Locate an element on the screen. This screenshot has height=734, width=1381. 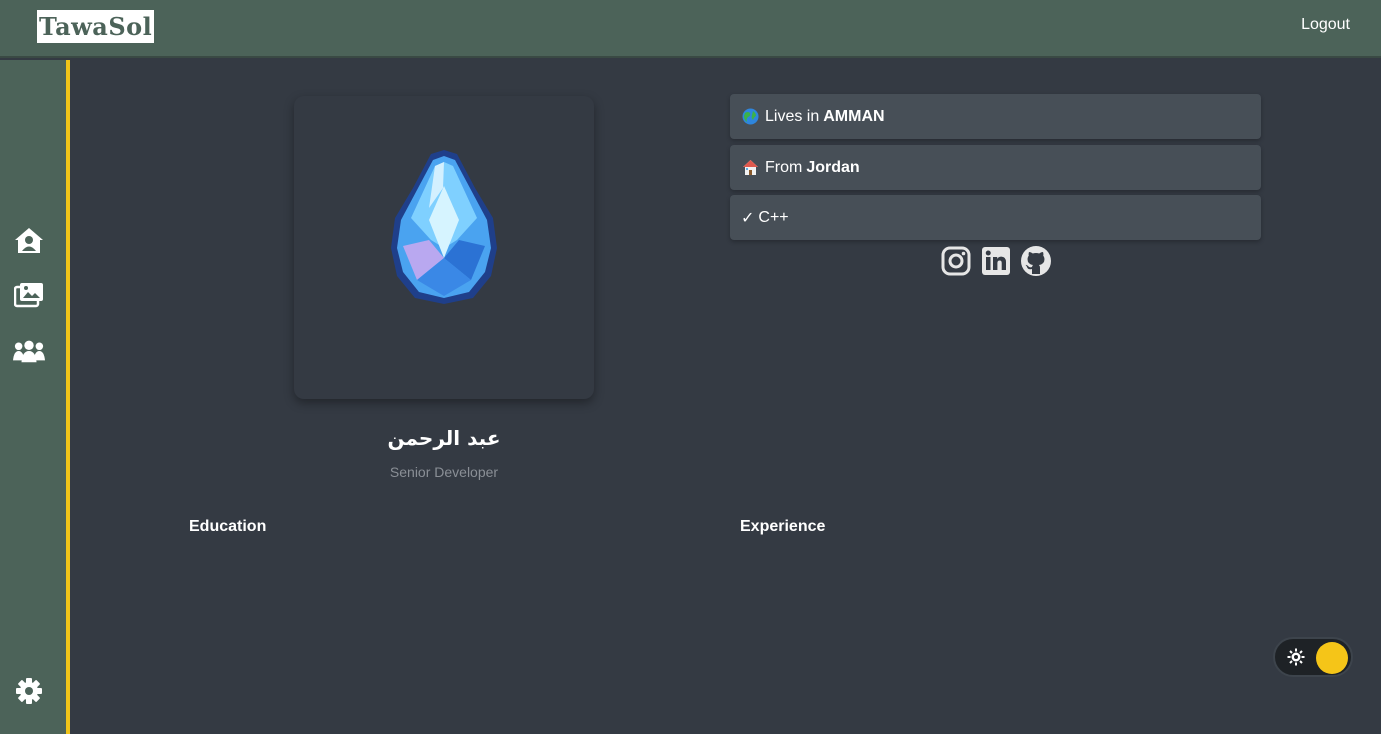
education-heading: Education is located at coordinates (228, 526).